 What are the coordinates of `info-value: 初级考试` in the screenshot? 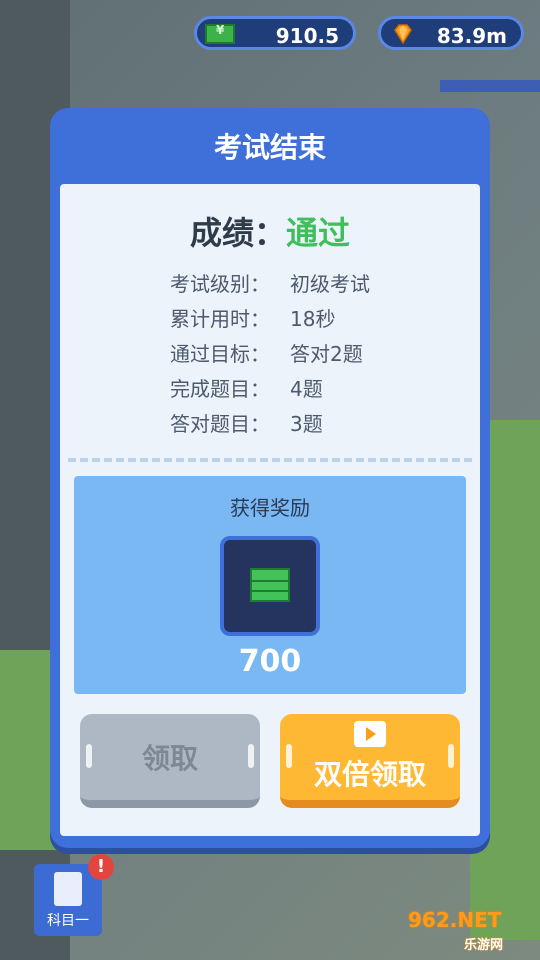 It's located at (330, 284).